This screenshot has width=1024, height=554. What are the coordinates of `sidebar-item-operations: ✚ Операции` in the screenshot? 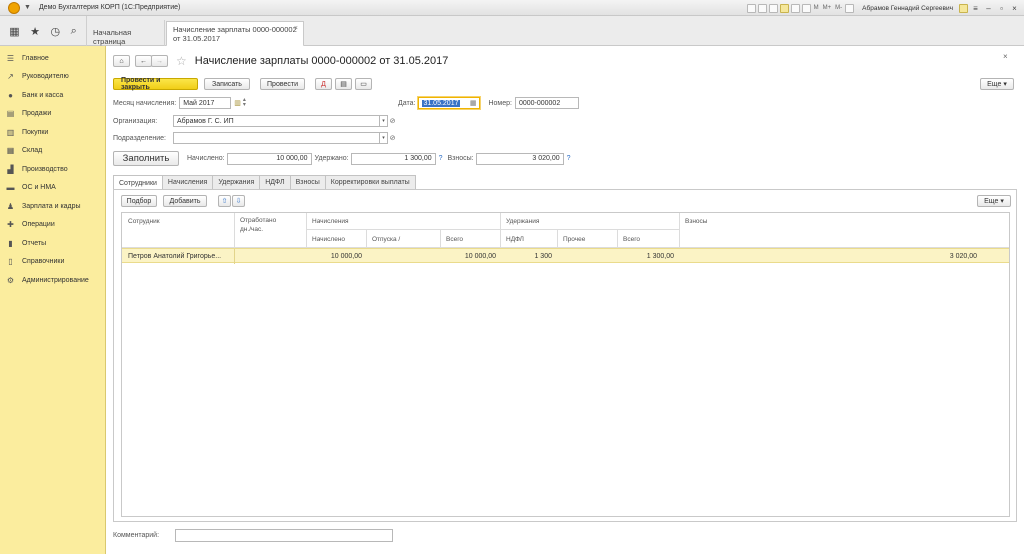 It's located at (52, 225).